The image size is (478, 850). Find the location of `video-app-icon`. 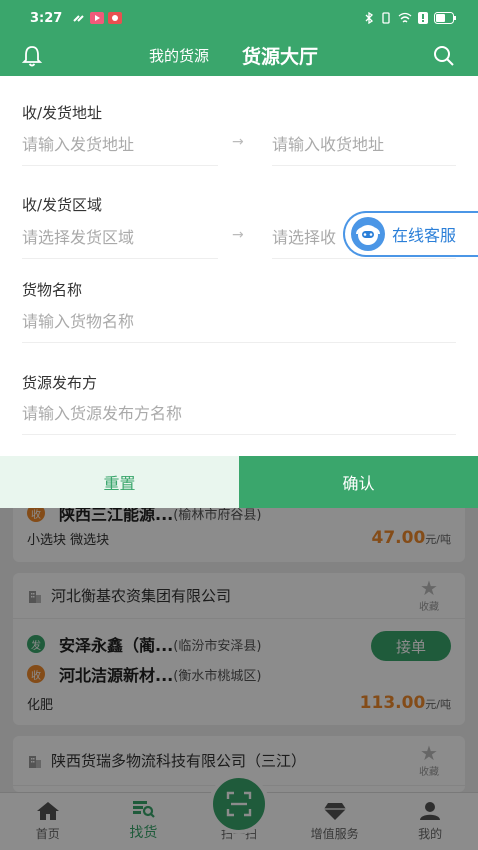

video-app-icon is located at coordinates (97, 18).